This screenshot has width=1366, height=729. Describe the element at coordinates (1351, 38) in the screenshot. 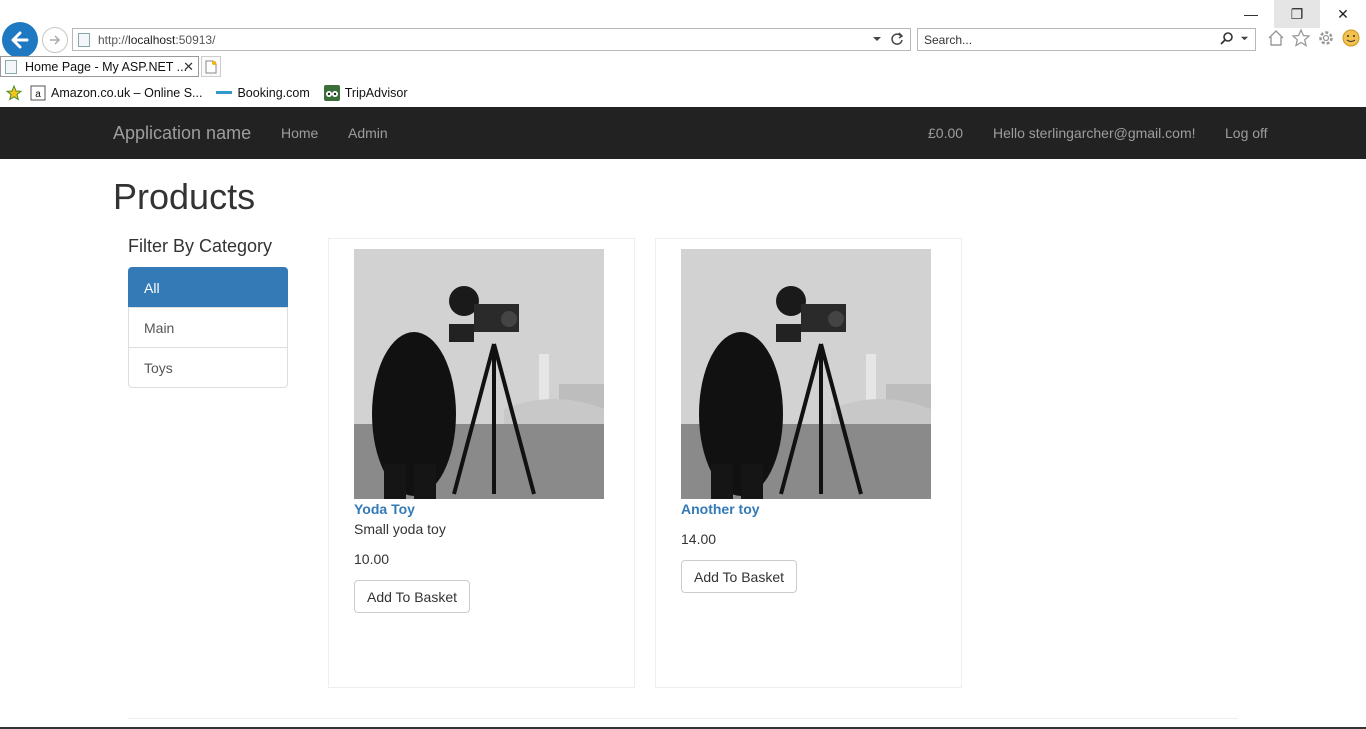

I see `smiley-icon` at that location.